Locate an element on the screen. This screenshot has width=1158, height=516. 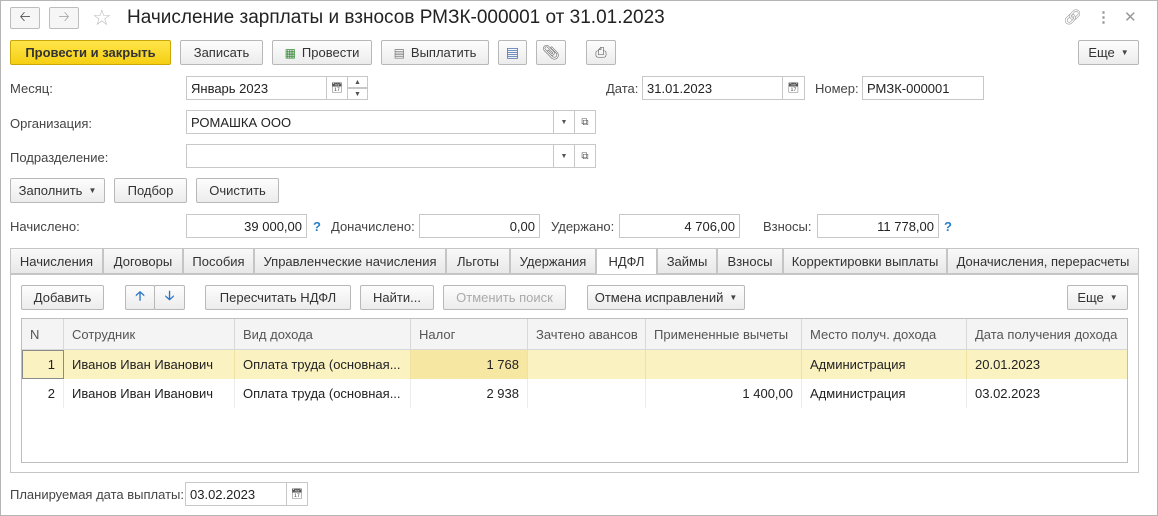
extra-accrued-label: Доначислено: is located at coordinates (373, 226).